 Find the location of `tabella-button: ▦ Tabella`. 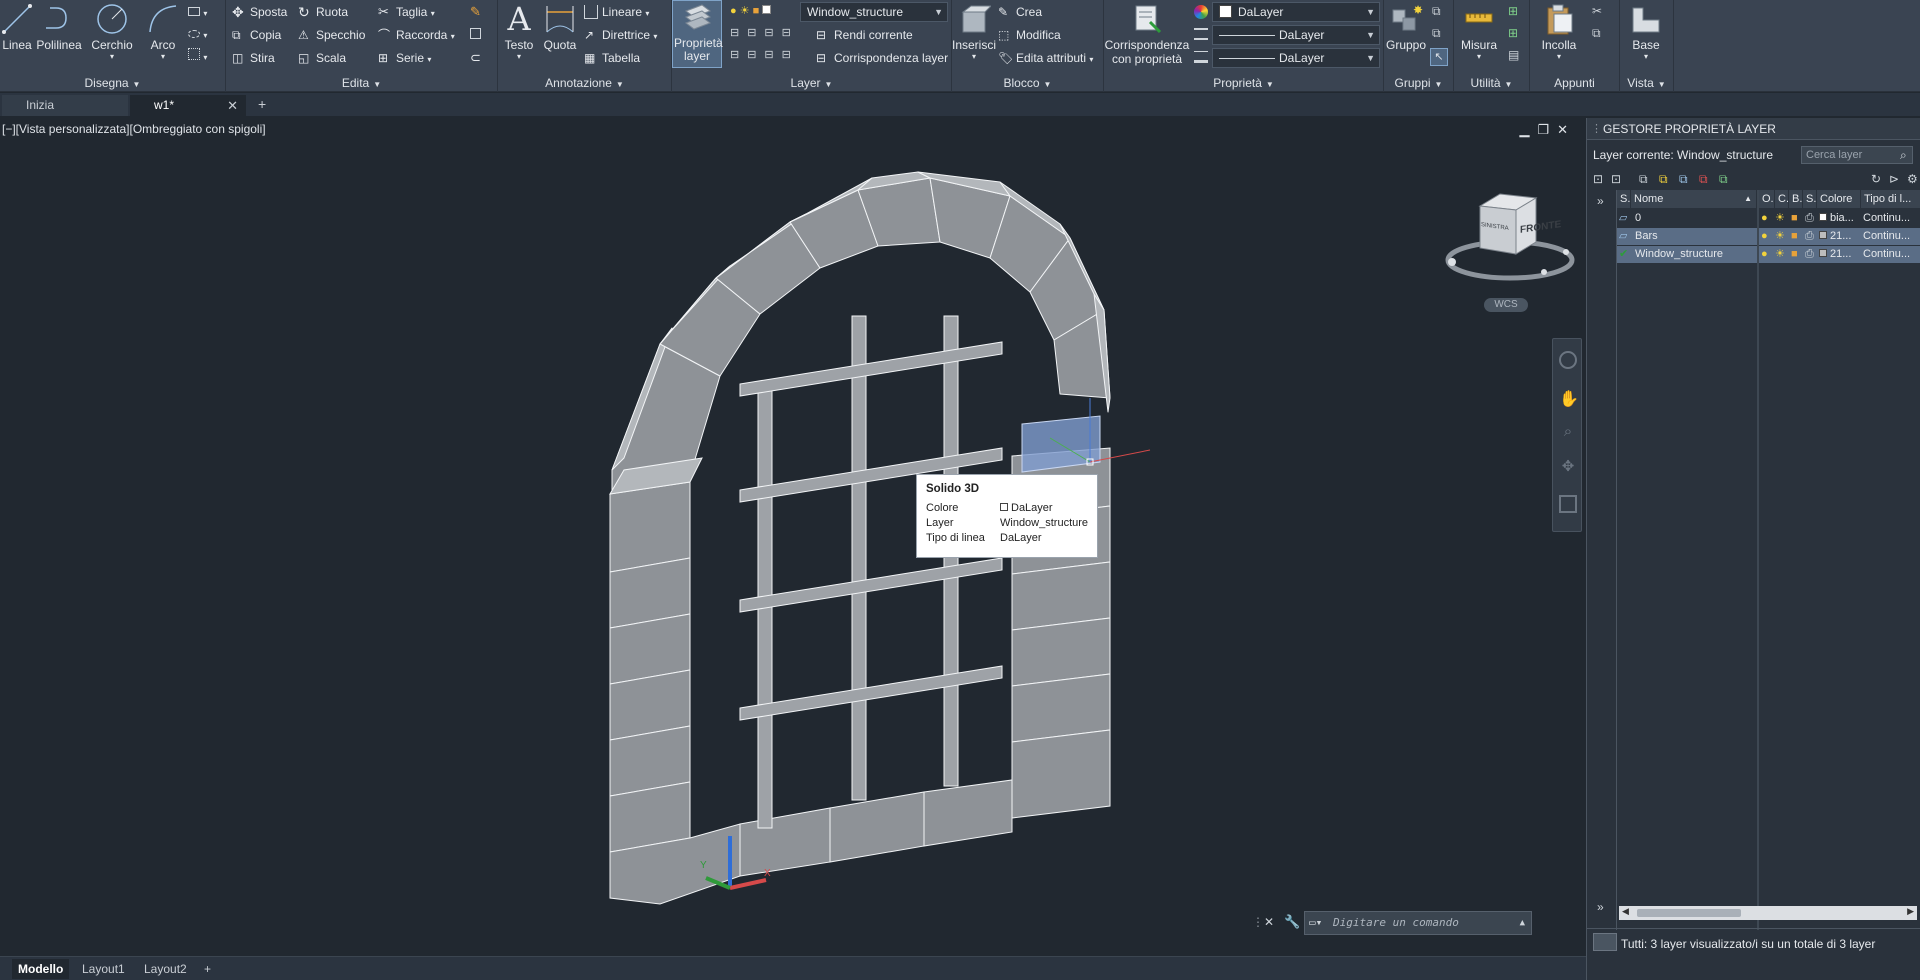

tabella-button: ▦ Tabella is located at coordinates (612, 58).